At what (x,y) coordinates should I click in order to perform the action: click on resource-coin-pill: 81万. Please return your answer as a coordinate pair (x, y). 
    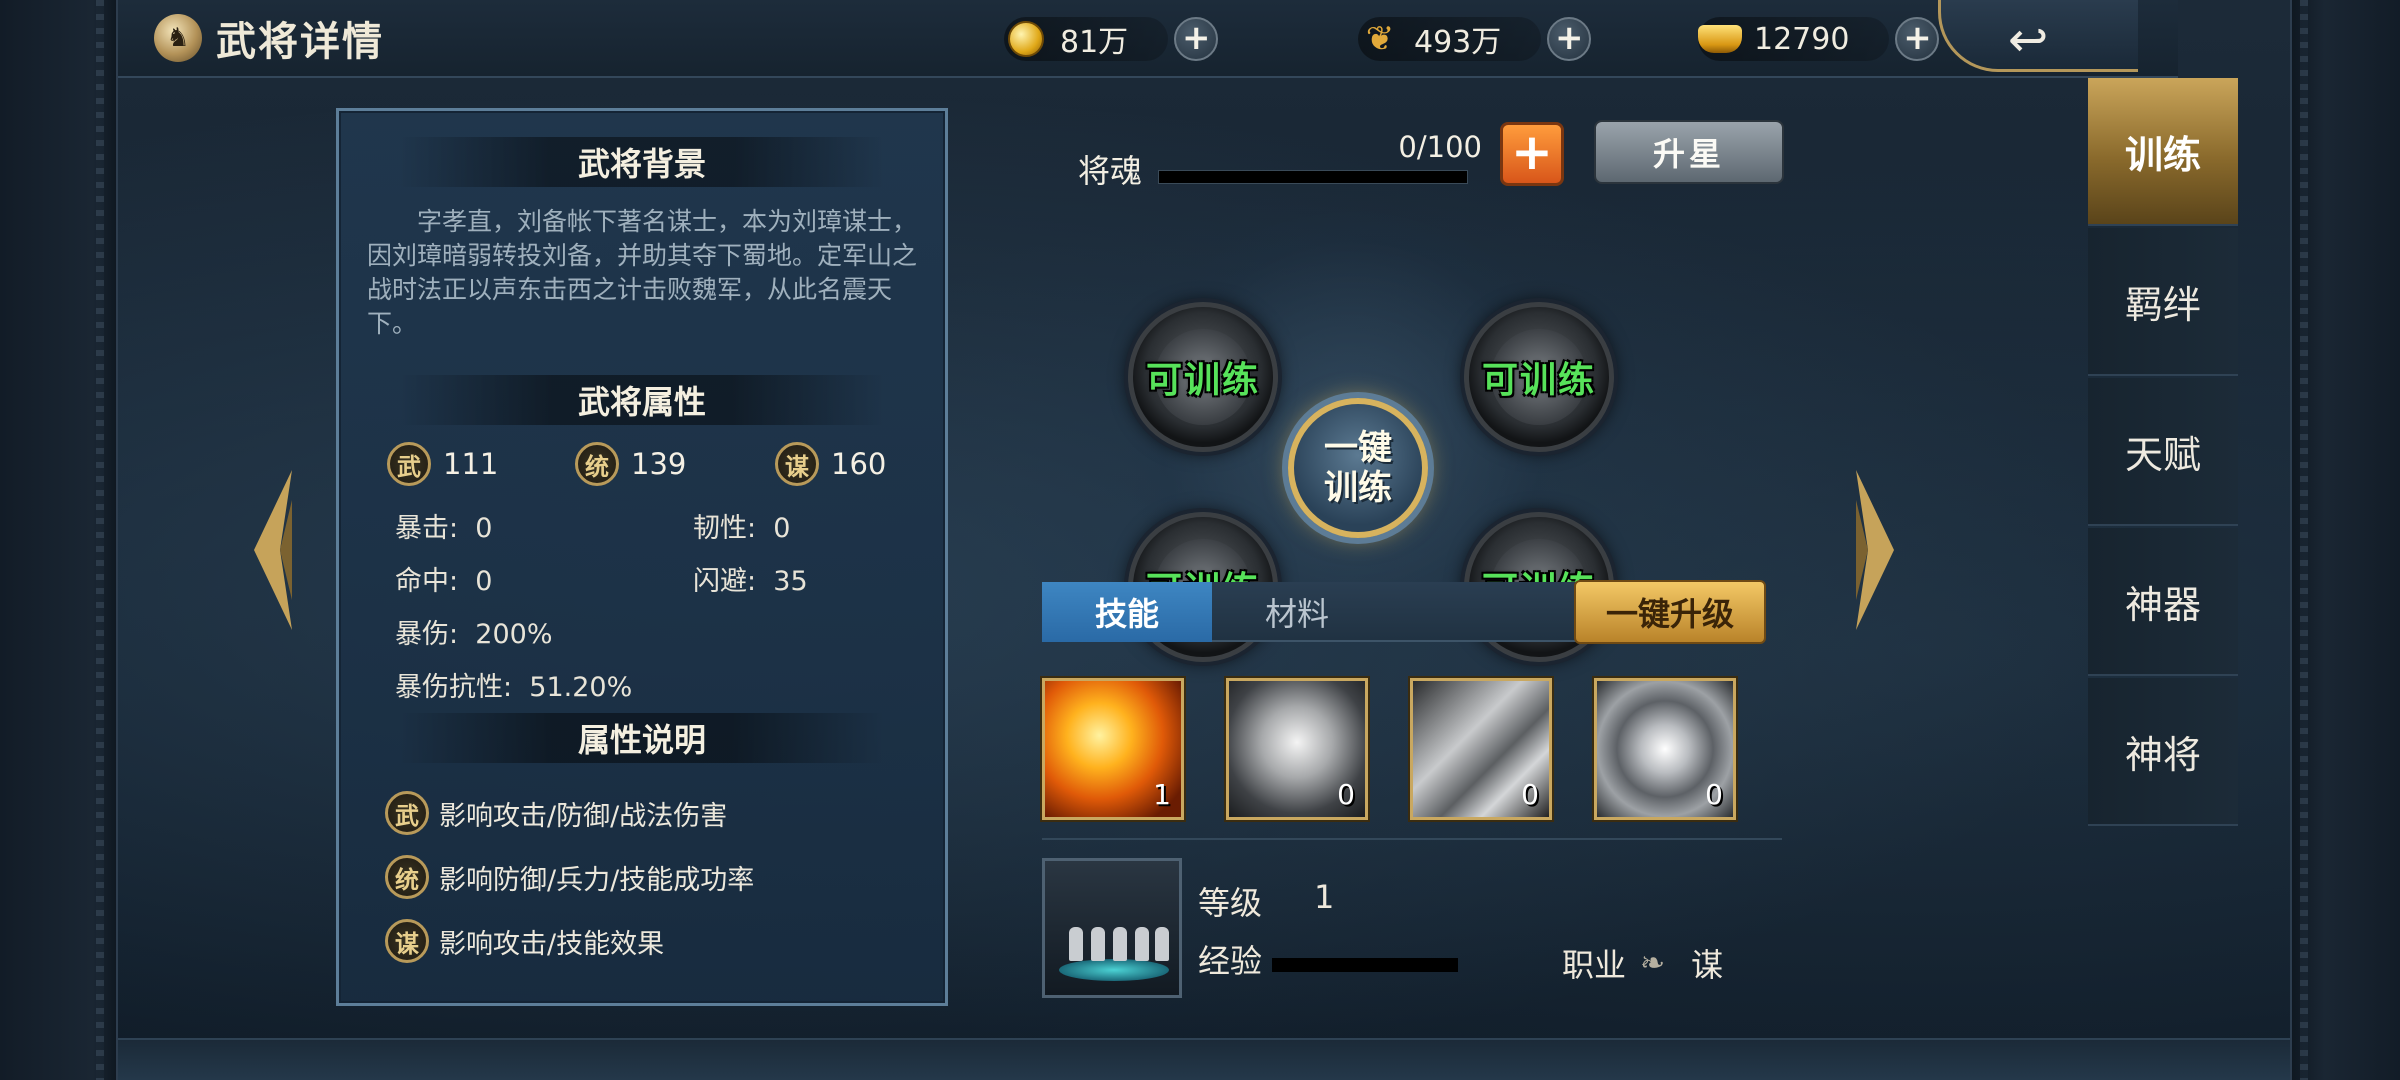
    Looking at the image, I should click on (1086, 39).